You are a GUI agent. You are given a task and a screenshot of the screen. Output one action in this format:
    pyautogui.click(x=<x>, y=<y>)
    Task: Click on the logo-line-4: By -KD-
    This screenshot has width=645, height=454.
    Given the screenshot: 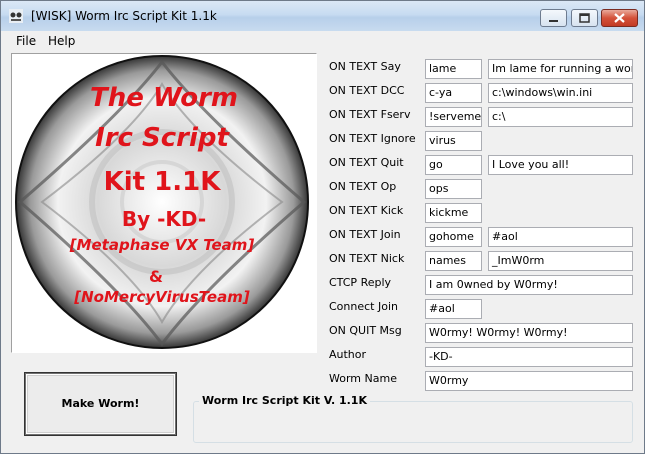 What is the action you would take?
    pyautogui.click(x=164, y=219)
    